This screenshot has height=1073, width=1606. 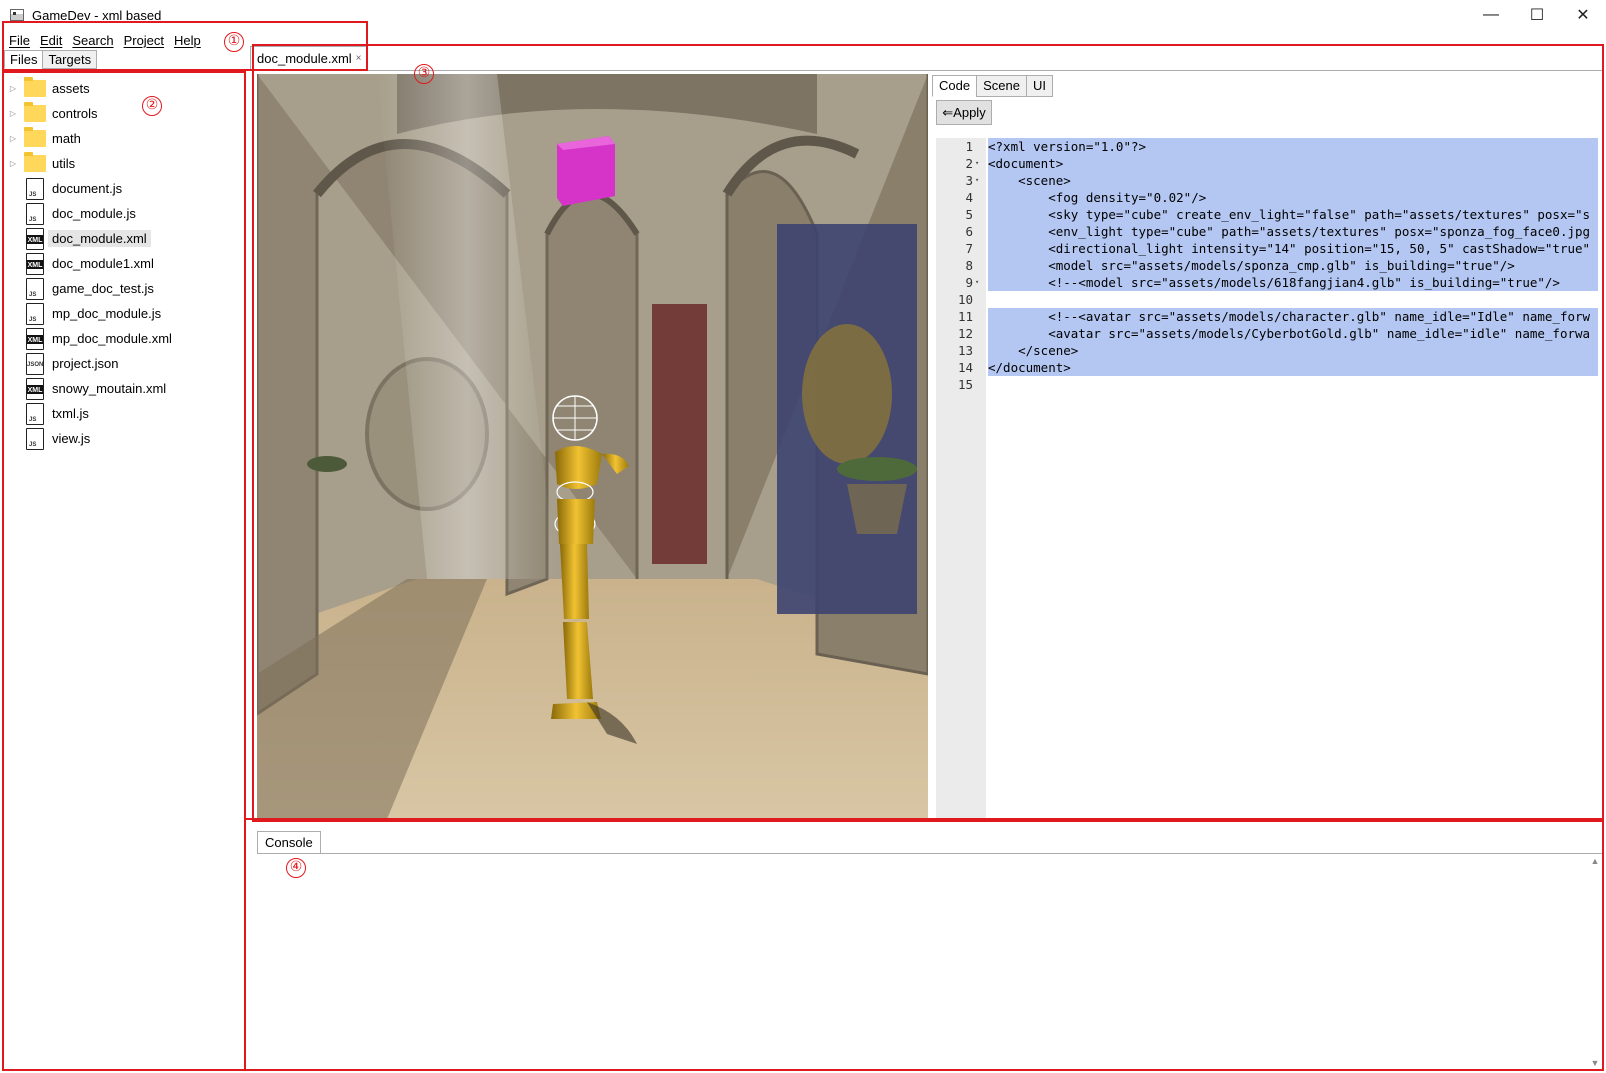 I want to click on tree-file-mp-doc-module-xml: XML mp_doc_module.xml, so click(x=126, y=338).